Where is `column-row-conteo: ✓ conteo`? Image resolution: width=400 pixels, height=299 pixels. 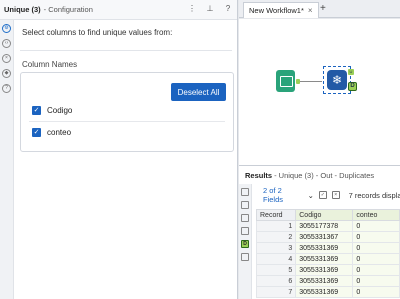 column-row-conteo: ✓ conteo is located at coordinates (51, 132).